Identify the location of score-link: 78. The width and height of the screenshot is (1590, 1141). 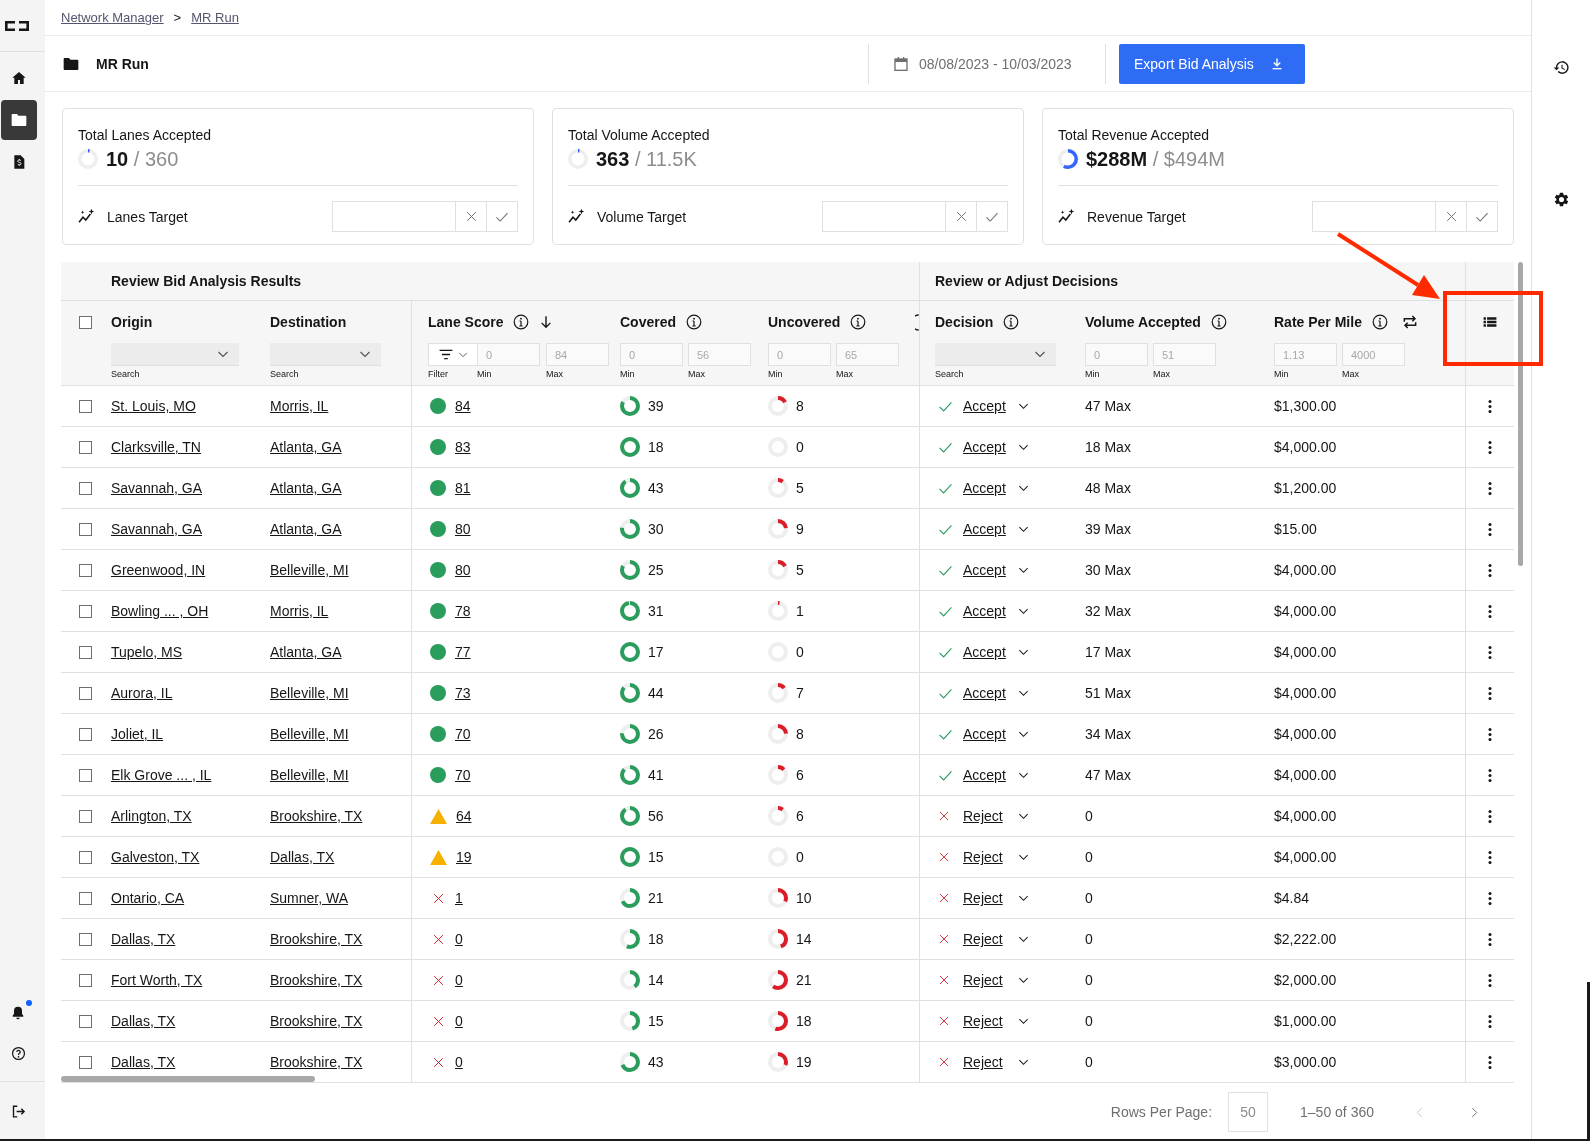
(463, 611).